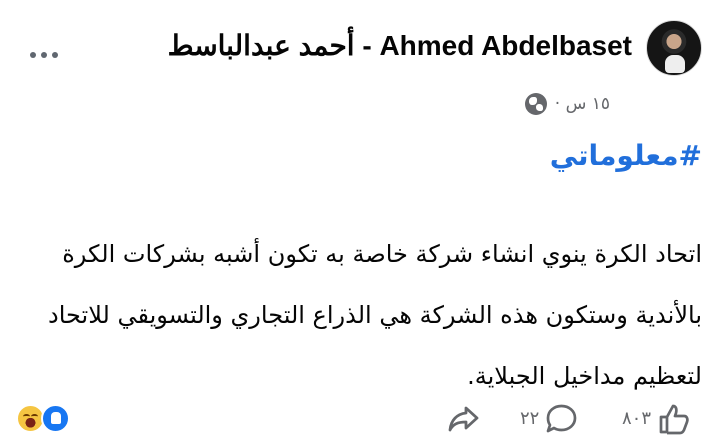 This screenshot has height=448, width=720. I want to click on post-timestamp: ١٥ س ·, so click(582, 104).